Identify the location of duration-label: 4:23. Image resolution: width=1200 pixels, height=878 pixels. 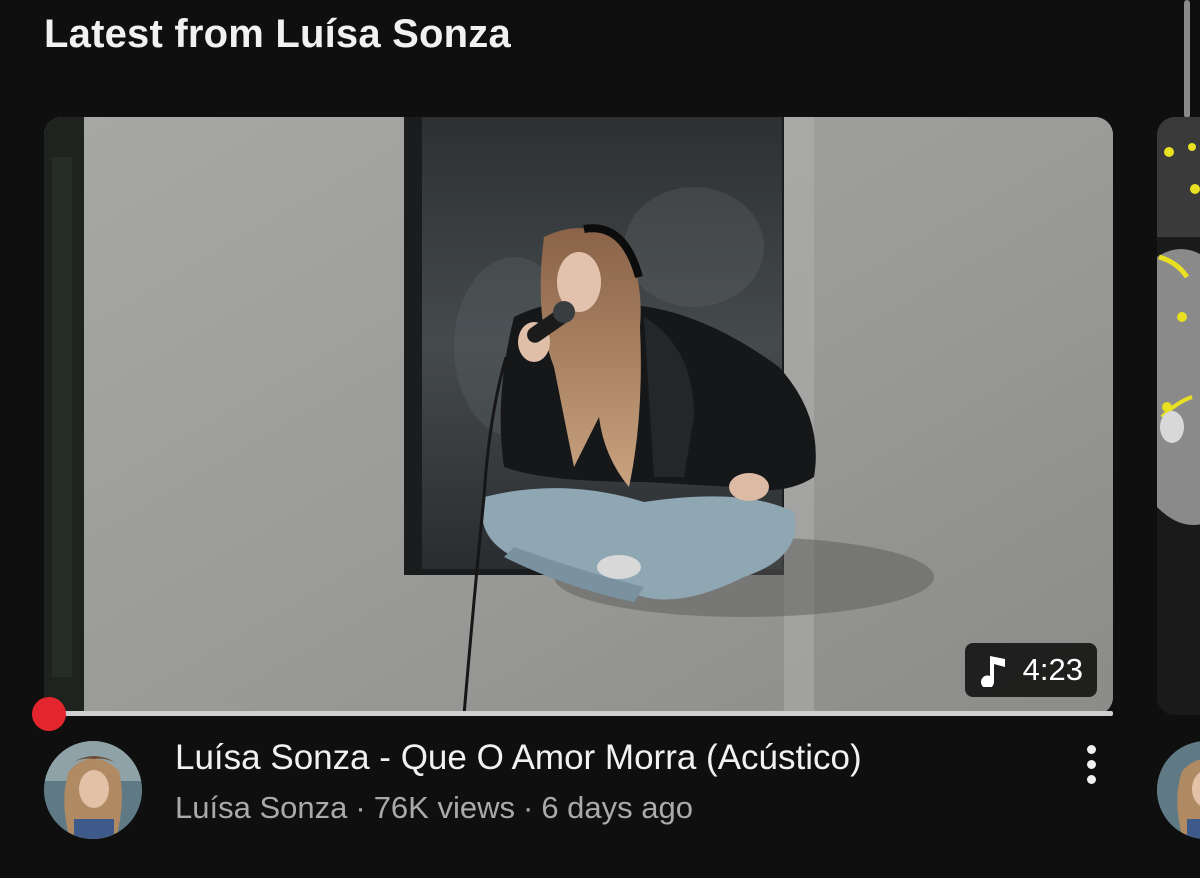
(1052, 669).